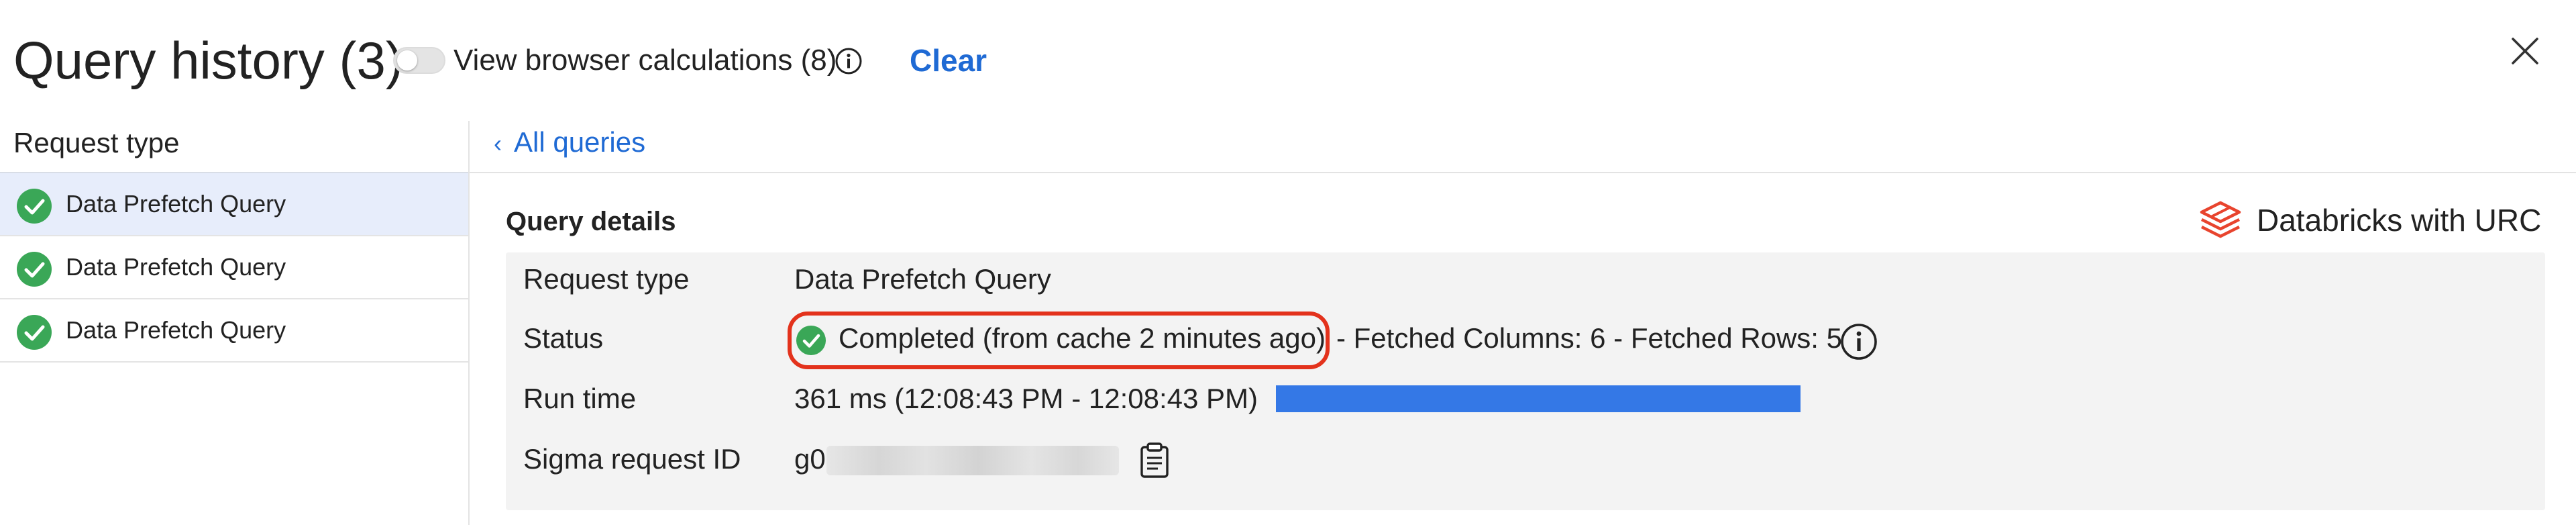 Image resolution: width=2576 pixels, height=525 pixels. What do you see at coordinates (2525, 51) in the screenshot?
I see `close-icon` at bounding box center [2525, 51].